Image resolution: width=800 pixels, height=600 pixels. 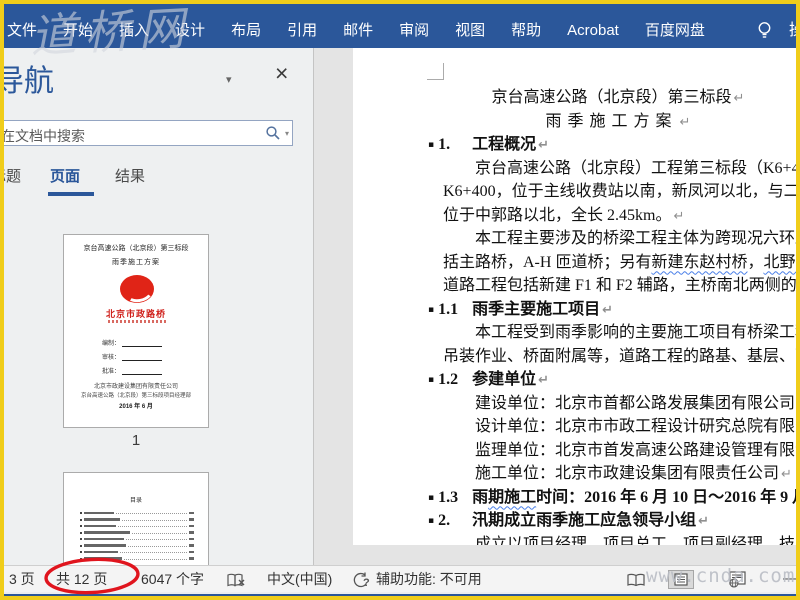 I want to click on doc-line: 道路工程包括新建 F1 和 F2 辅路，主桥南北两侧的主路及排水边沟等, so click(x=619, y=285).